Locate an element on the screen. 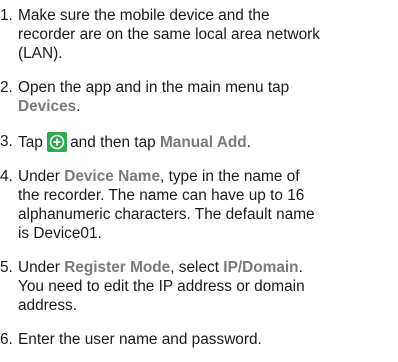  step-line: Open the app and in the main menu tap is located at coordinates (154, 87).